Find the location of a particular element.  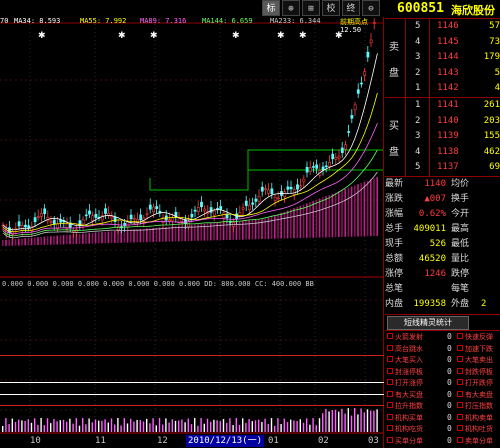

stat-value: ▲007 is located at coordinates (435, 199).